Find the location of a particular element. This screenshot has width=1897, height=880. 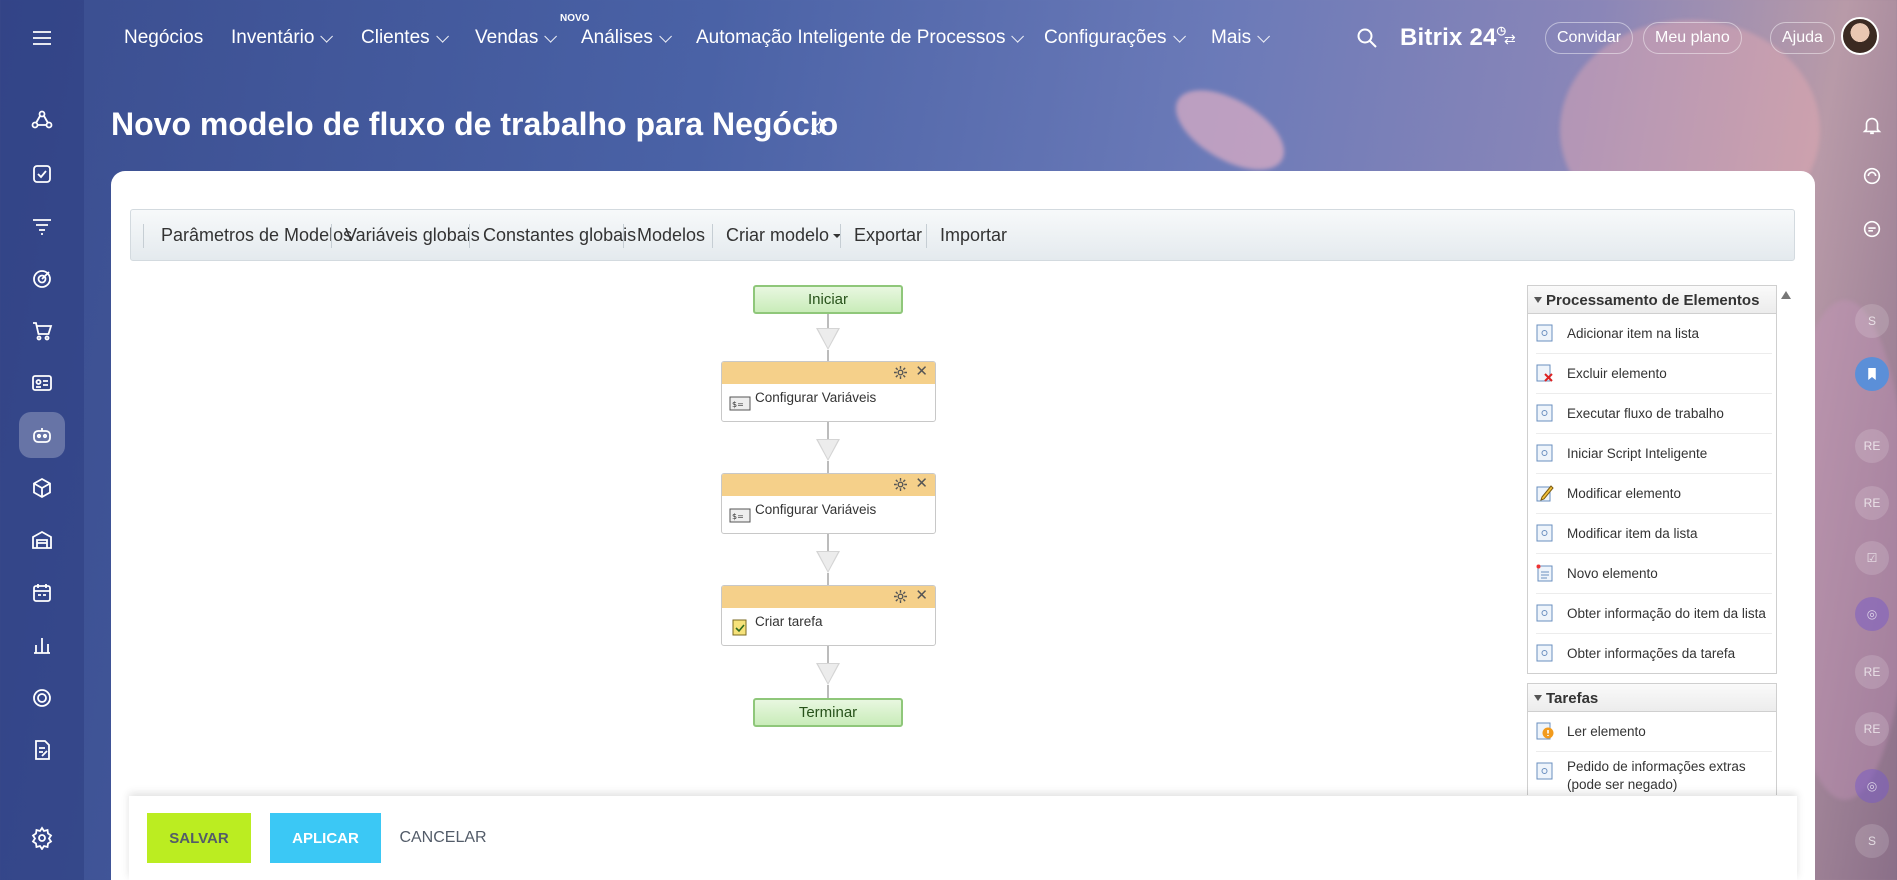

nav-configuracoes: Configurações is located at coordinates (1115, 38).